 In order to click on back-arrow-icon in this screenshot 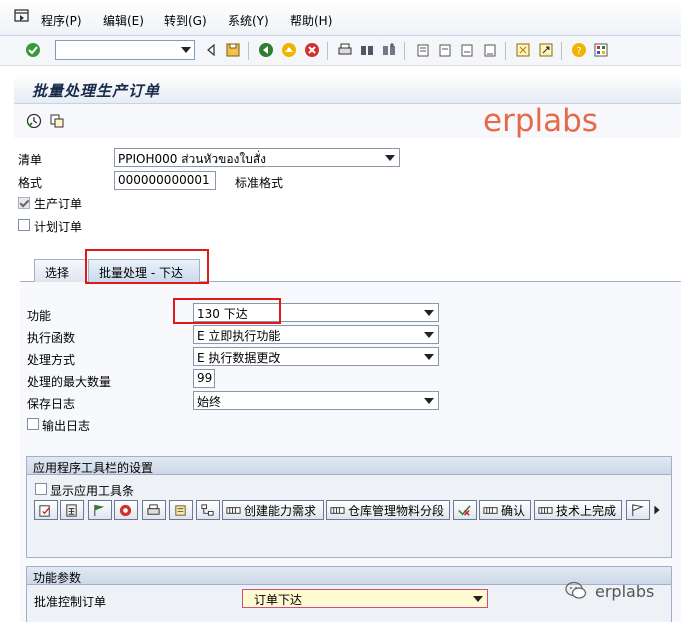, I will do `click(266, 50)`.